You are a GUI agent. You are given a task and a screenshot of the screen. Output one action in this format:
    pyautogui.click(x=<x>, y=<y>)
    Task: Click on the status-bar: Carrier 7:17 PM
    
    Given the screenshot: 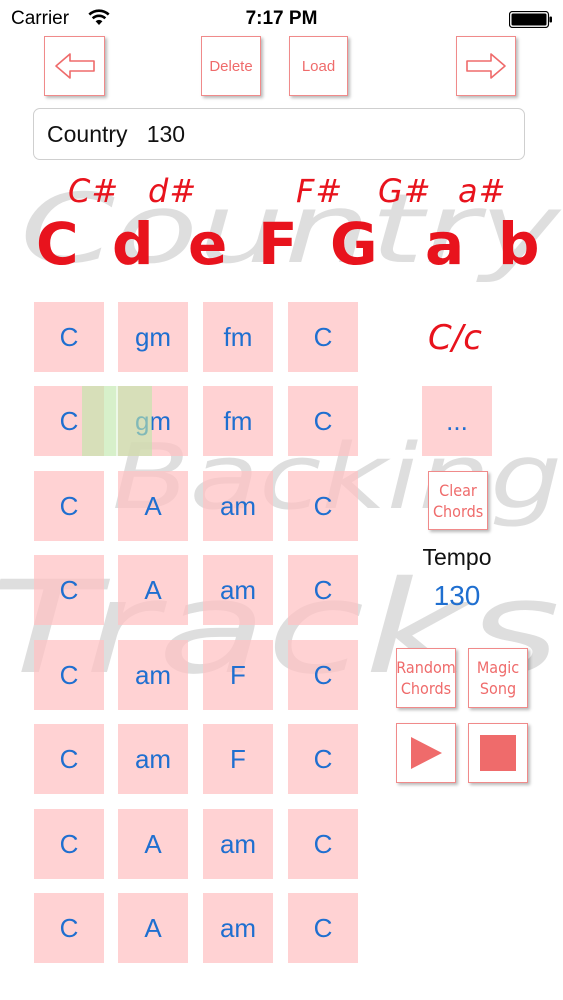 What is the action you would take?
    pyautogui.click(x=281, y=19)
    